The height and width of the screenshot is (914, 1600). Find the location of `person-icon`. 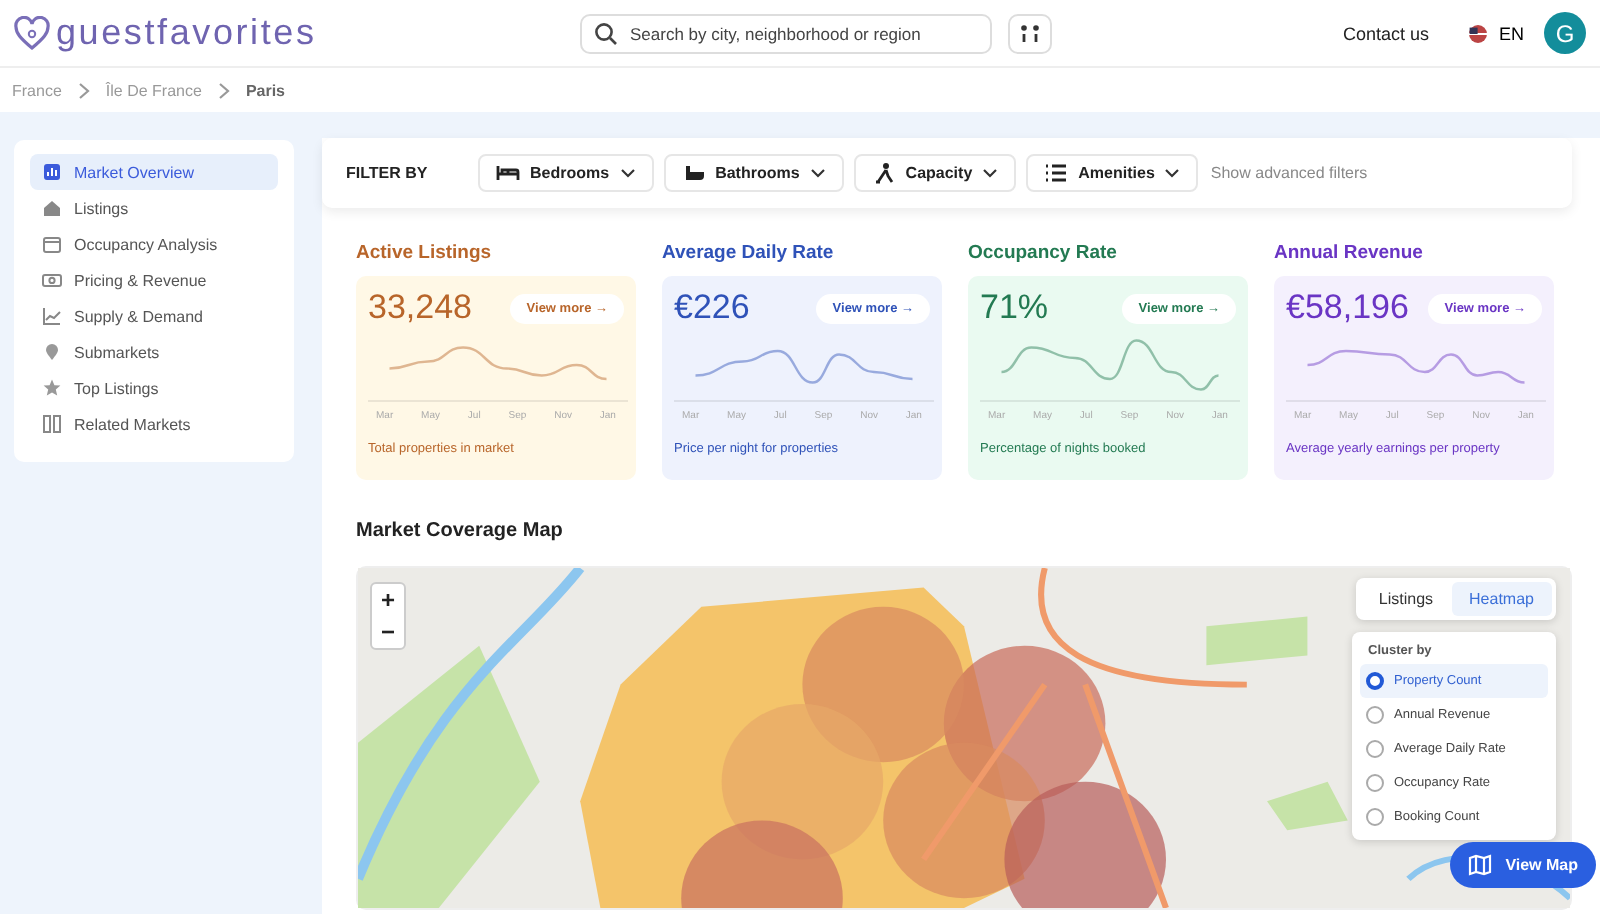

person-icon is located at coordinates (883, 173).